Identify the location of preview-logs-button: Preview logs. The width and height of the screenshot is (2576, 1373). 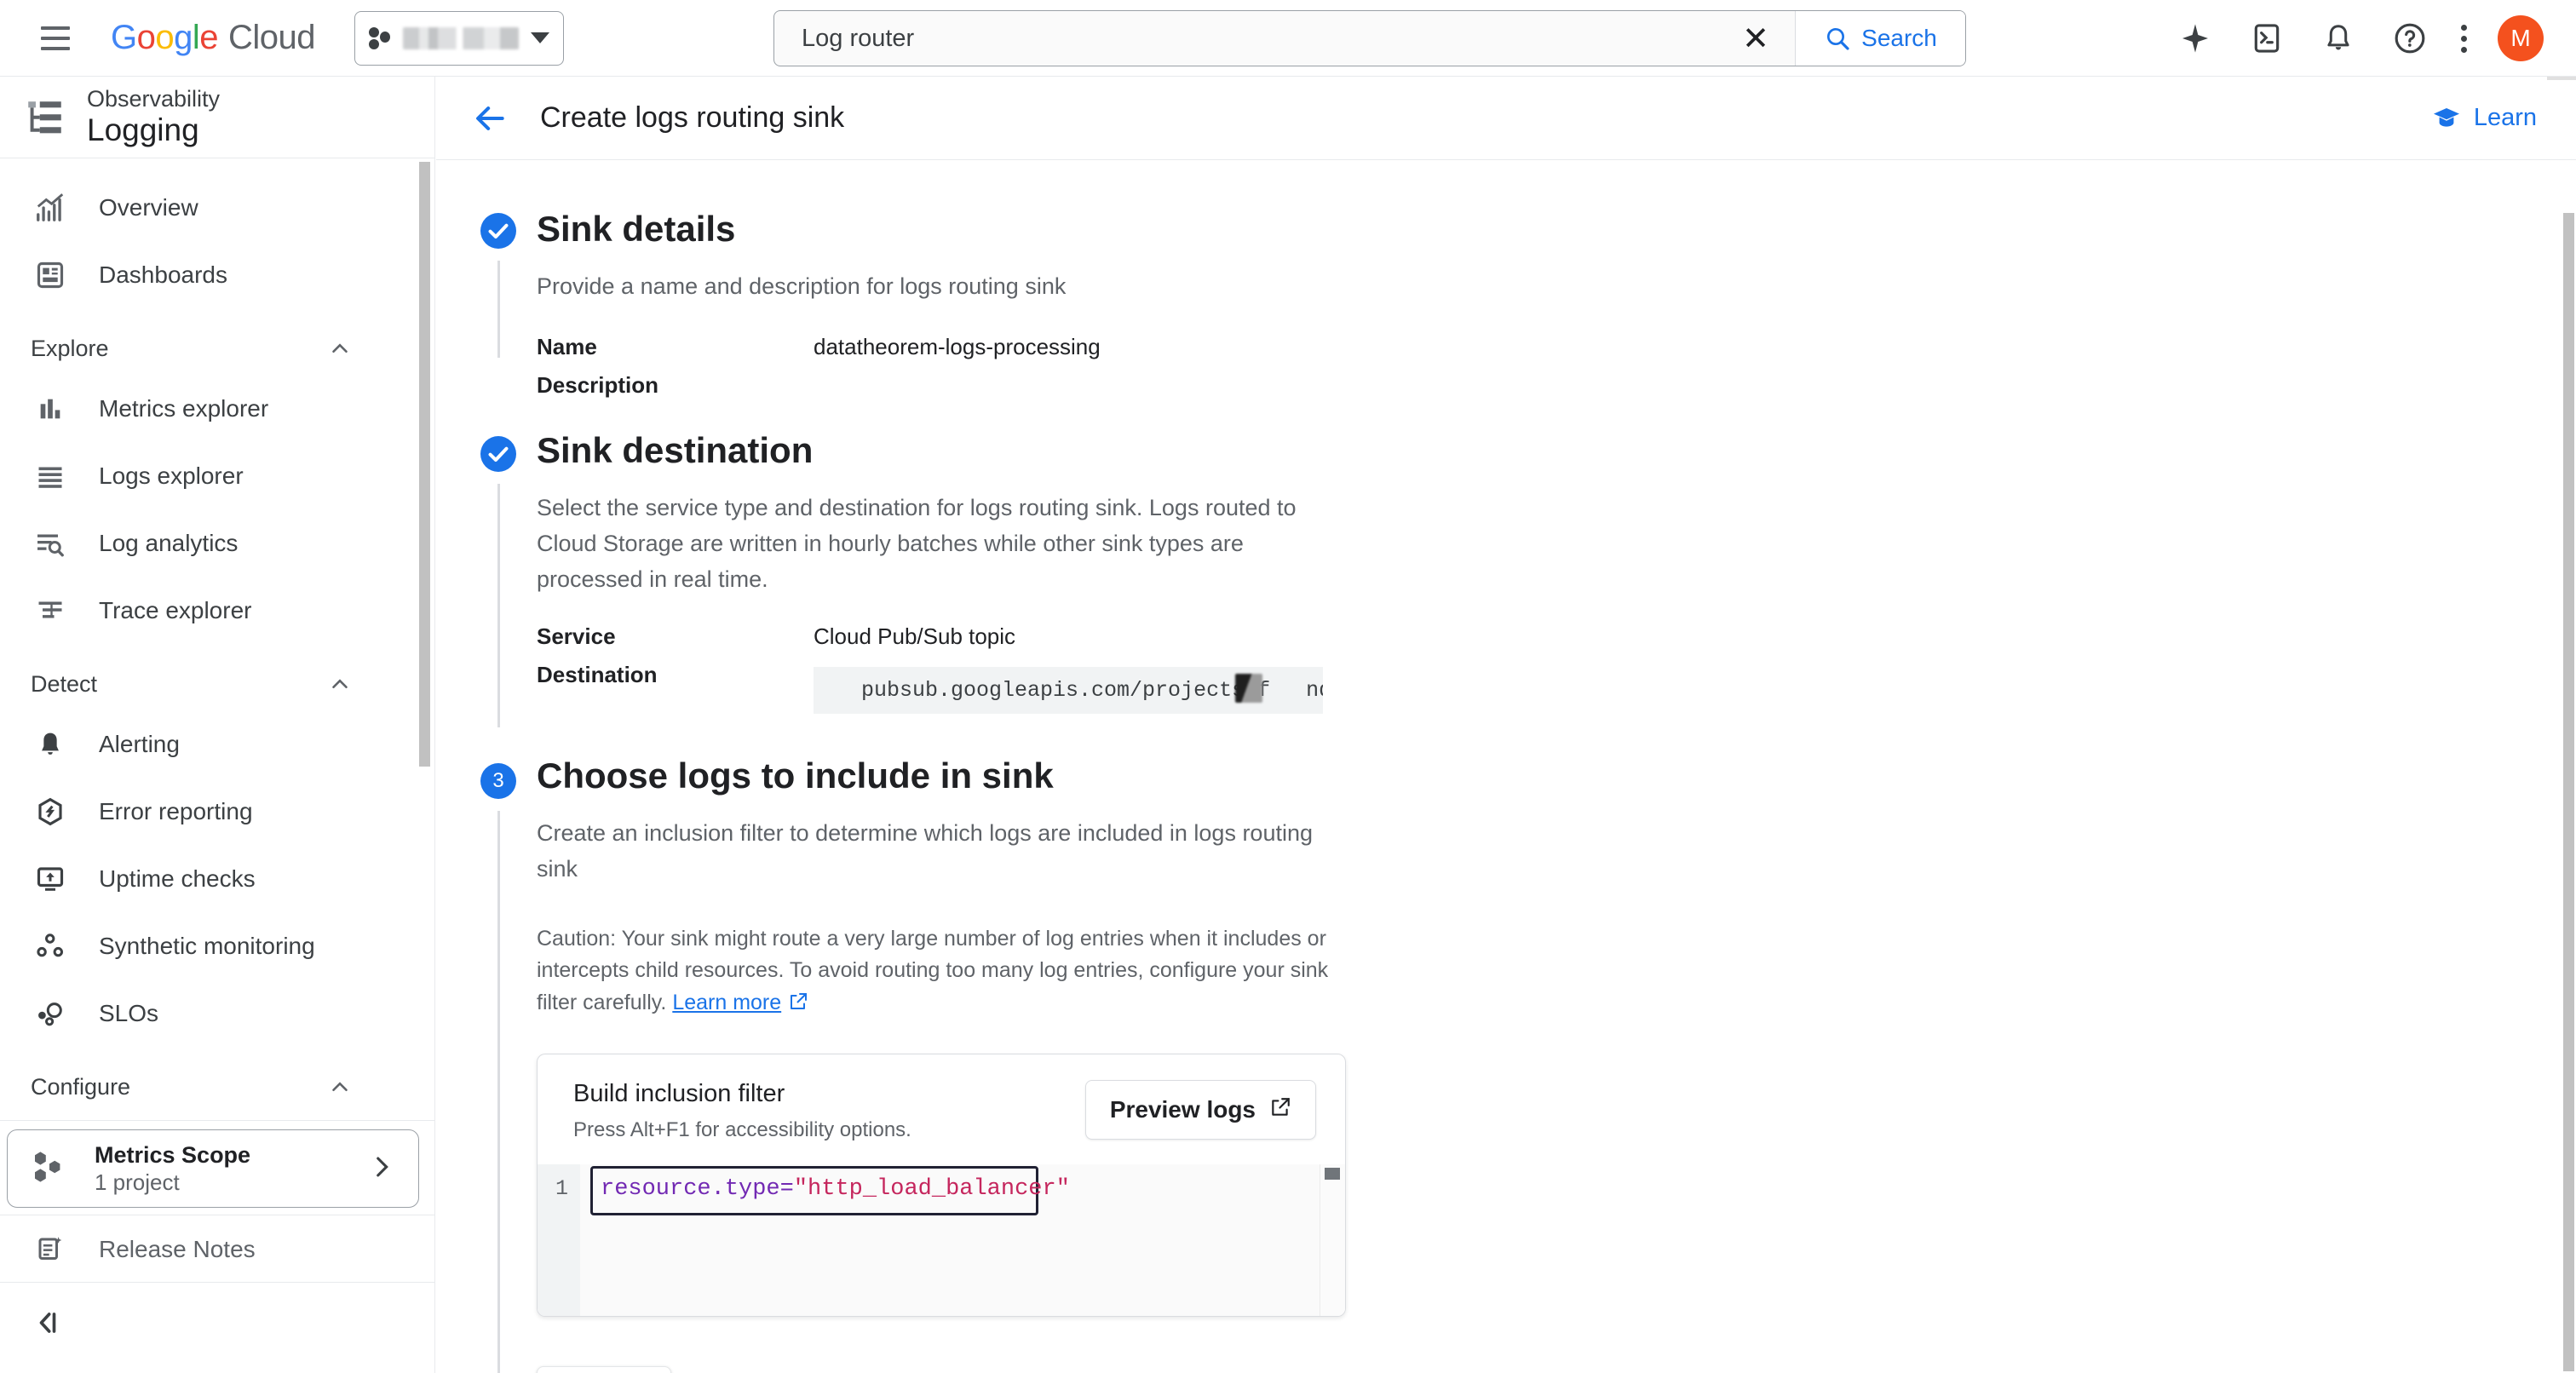
(1200, 1110).